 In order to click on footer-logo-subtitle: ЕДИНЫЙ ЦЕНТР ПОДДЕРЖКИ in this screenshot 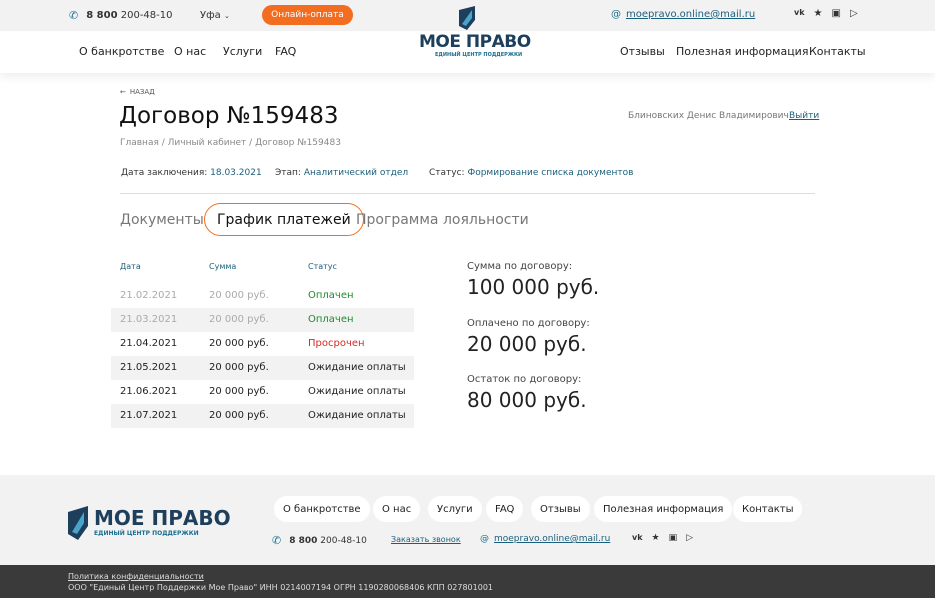, I will do `click(146, 533)`.